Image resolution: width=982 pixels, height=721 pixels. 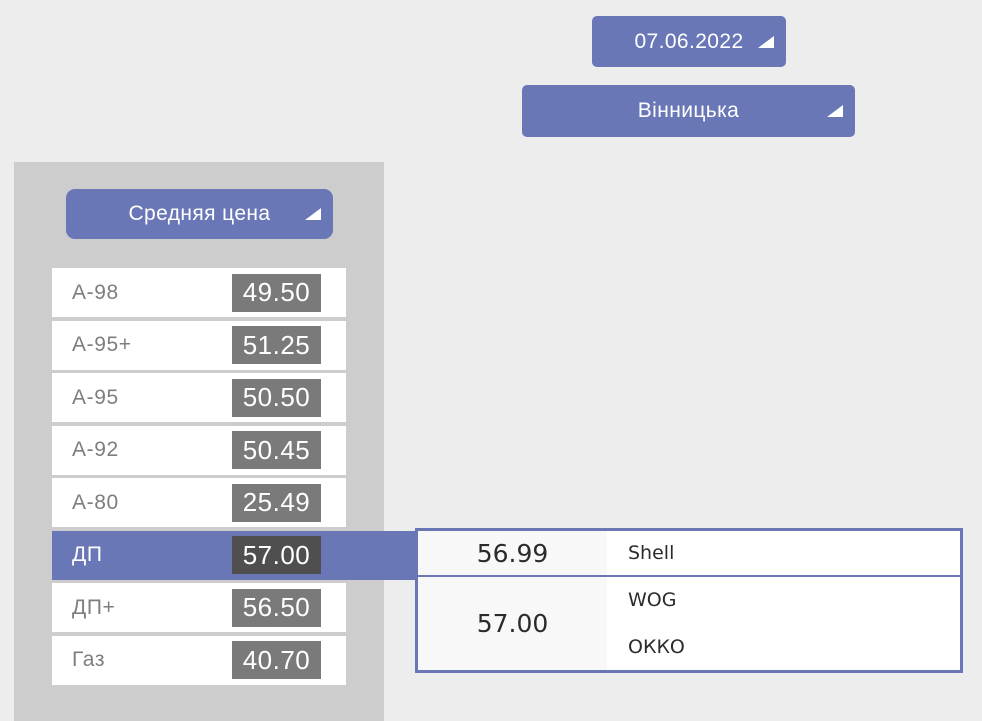 What do you see at coordinates (199, 450) in the screenshot?
I see `fuel-row: А-92 50.45` at bounding box center [199, 450].